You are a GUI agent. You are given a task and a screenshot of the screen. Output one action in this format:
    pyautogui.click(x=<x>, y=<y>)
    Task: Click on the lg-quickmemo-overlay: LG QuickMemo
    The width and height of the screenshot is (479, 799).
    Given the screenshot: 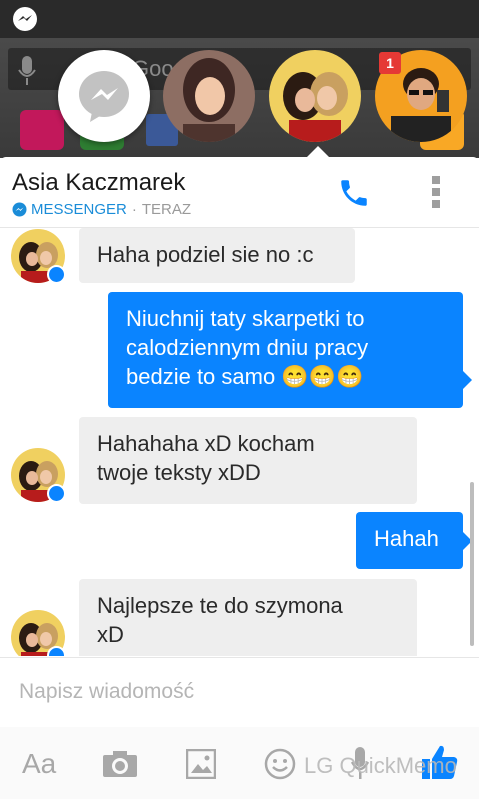 What is the action you would take?
    pyautogui.click(x=380, y=765)
    